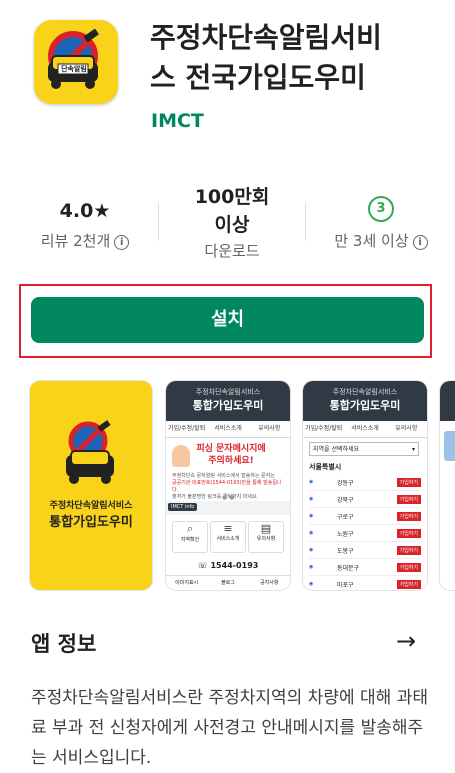 The image size is (455, 773). What do you see at coordinates (345, 585) in the screenshot?
I see `mock-district-name: 마포구` at bounding box center [345, 585].